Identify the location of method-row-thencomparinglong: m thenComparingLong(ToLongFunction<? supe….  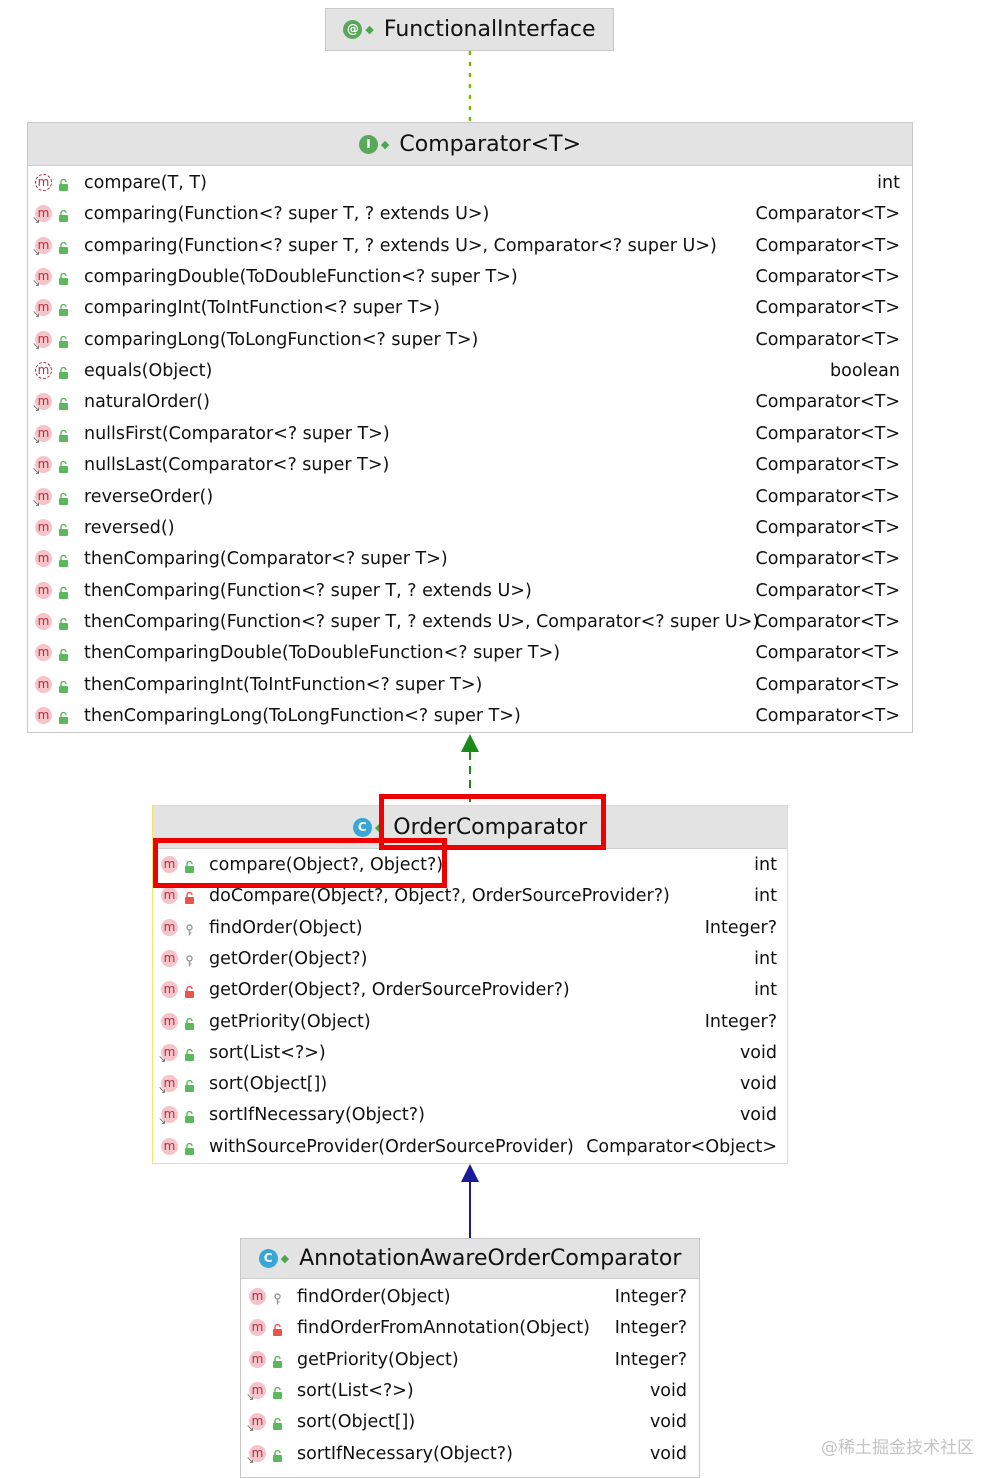
(470, 716).